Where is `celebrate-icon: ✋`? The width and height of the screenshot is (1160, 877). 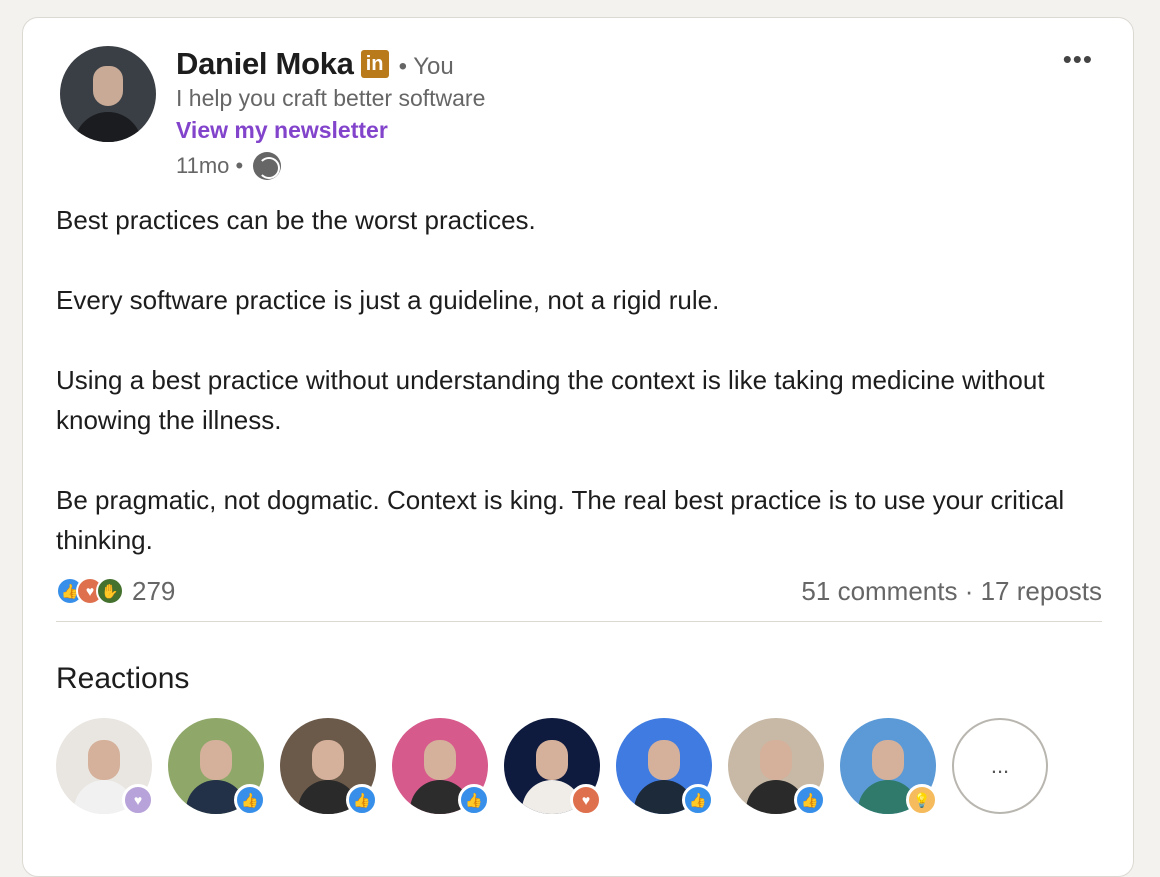 celebrate-icon: ✋ is located at coordinates (110, 591).